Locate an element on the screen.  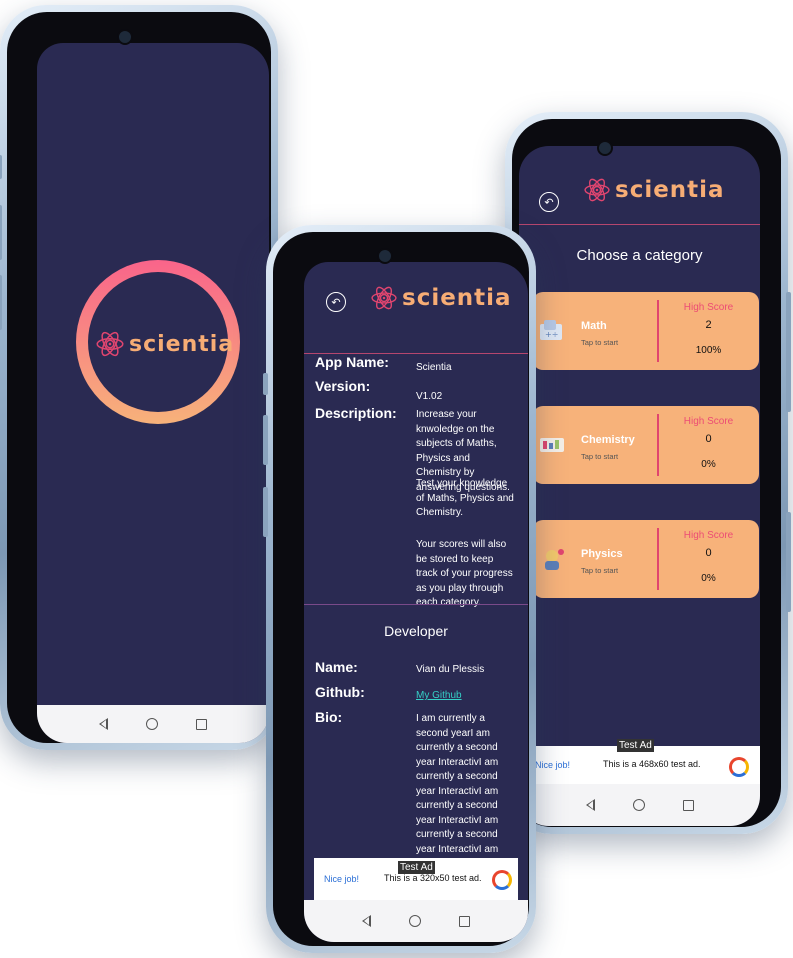
dev-name-key: Name: is located at coordinates (336, 667).